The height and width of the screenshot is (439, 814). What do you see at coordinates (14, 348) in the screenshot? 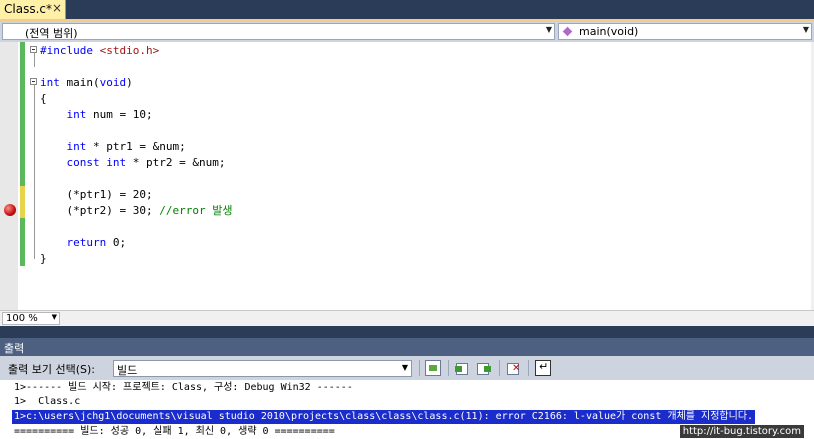
I see `output-panel-title: 출력` at bounding box center [14, 348].